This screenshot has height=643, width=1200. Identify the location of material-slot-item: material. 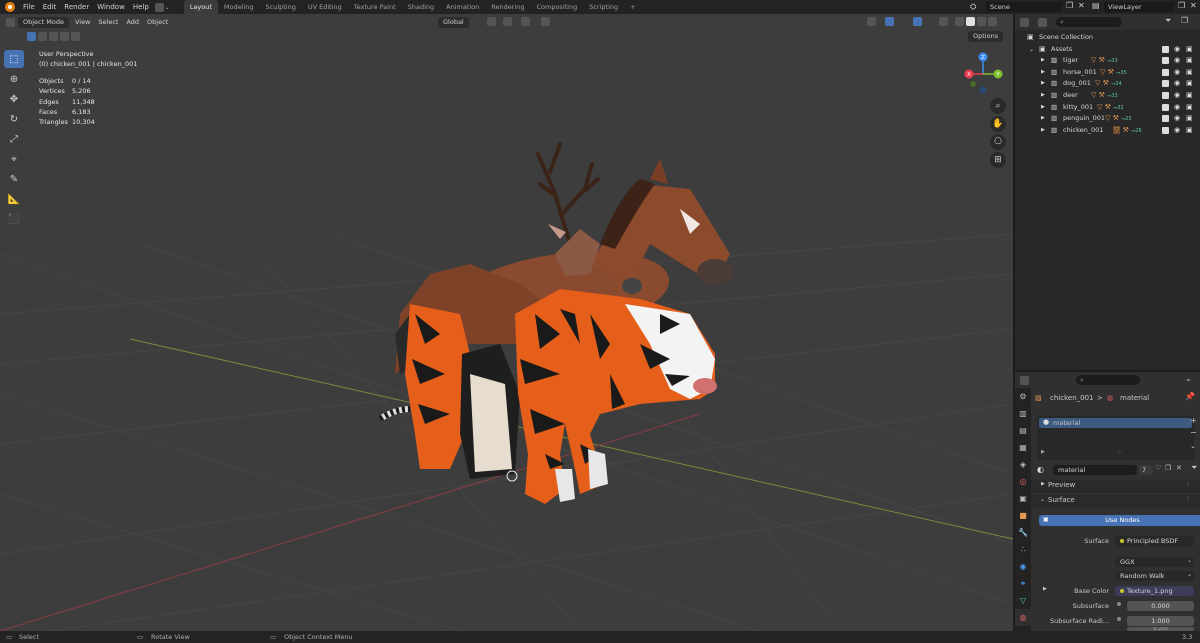
(1115, 423).